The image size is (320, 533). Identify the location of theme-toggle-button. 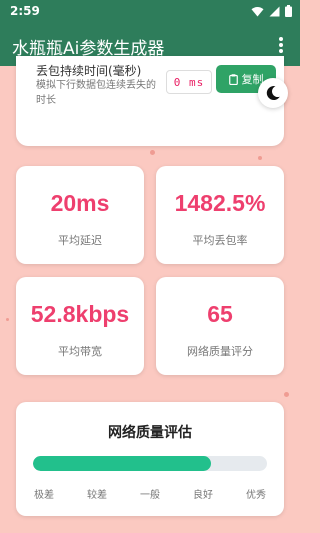
(273, 93).